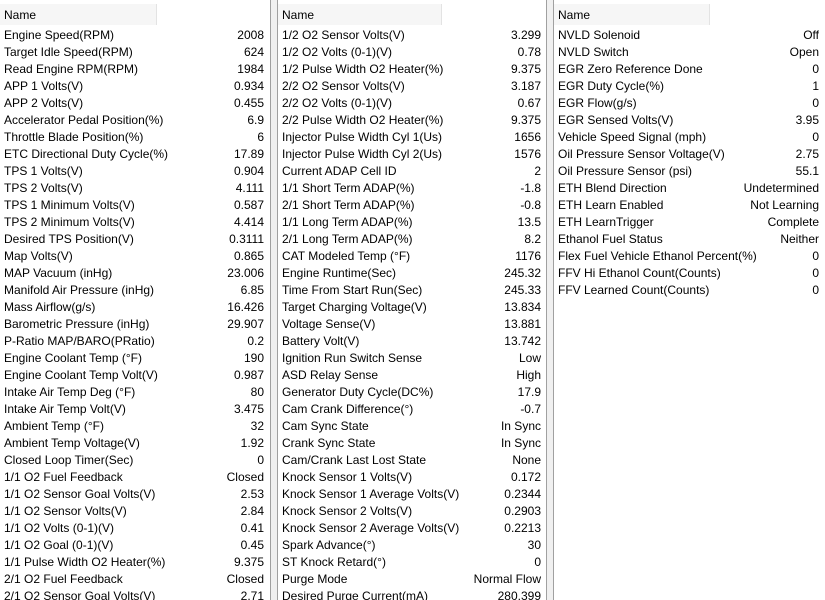  Describe the element at coordinates (412, 52) in the screenshot. I see `list-item: 1/2 O2 Volts (0-1)(V) 0.78` at that location.